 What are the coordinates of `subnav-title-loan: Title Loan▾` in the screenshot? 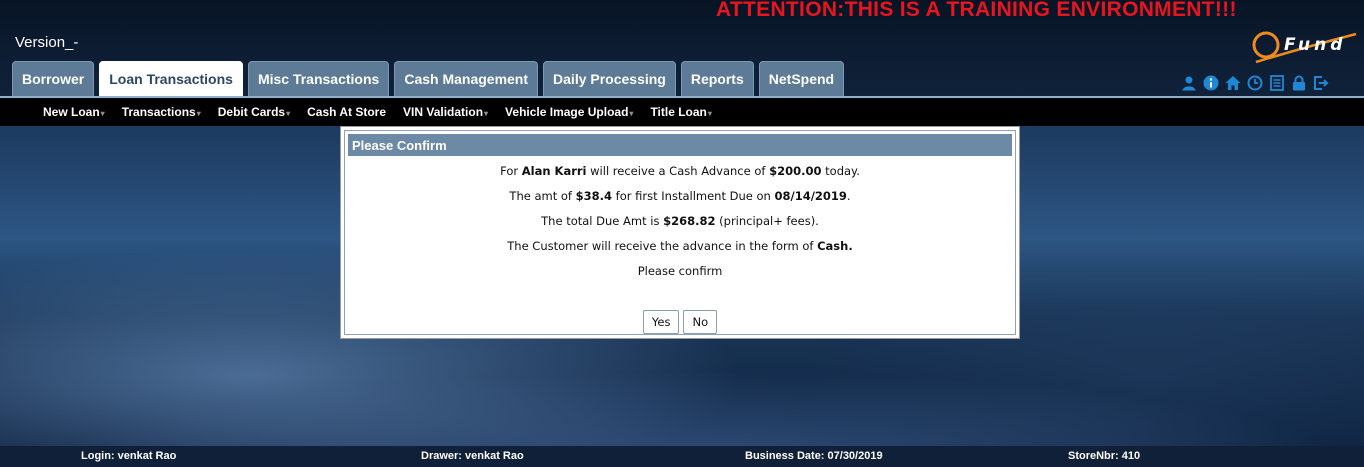 It's located at (680, 112).